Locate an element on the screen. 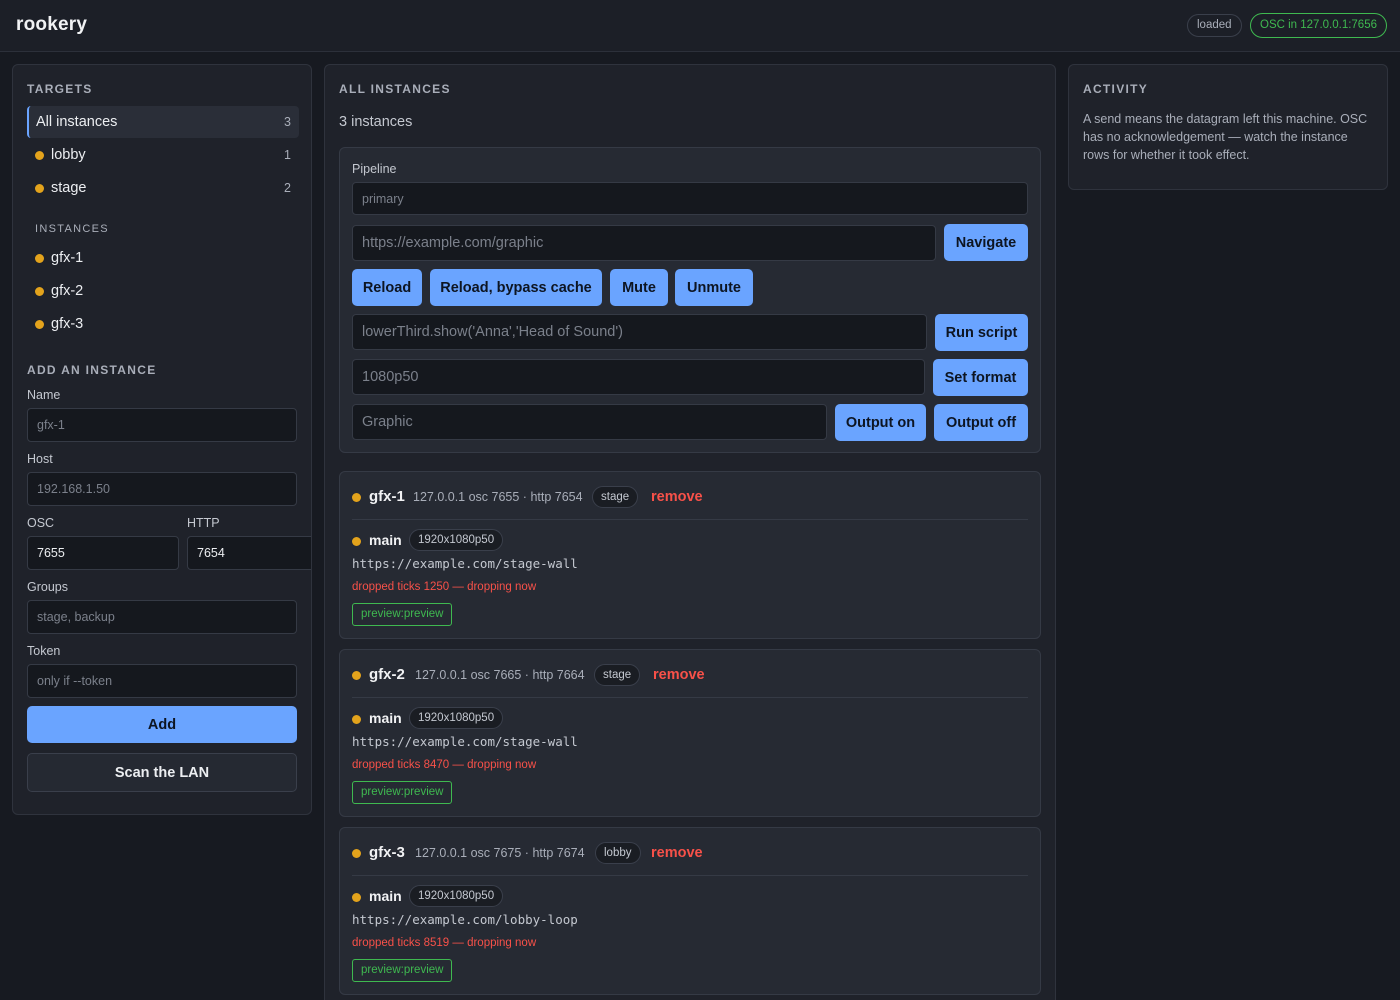 The height and width of the screenshot is (1000, 1400). set-format-button: Set format is located at coordinates (980, 377).